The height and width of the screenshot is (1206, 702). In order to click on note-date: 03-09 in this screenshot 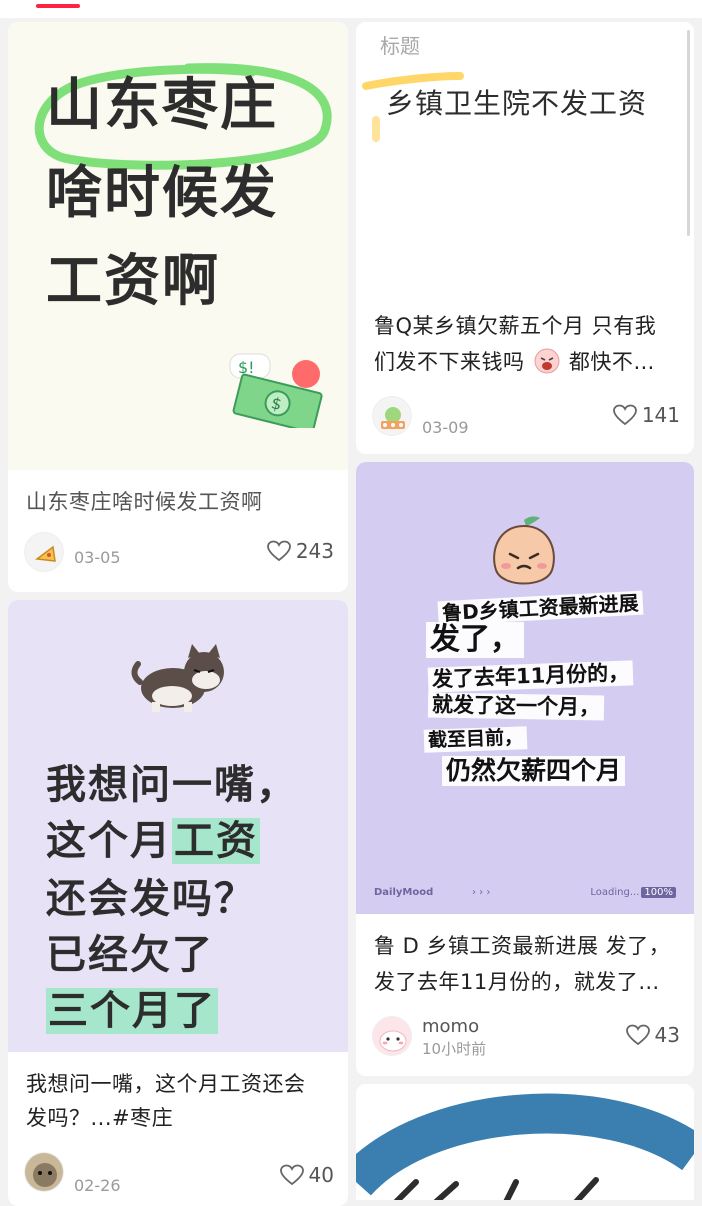, I will do `click(445, 427)`.